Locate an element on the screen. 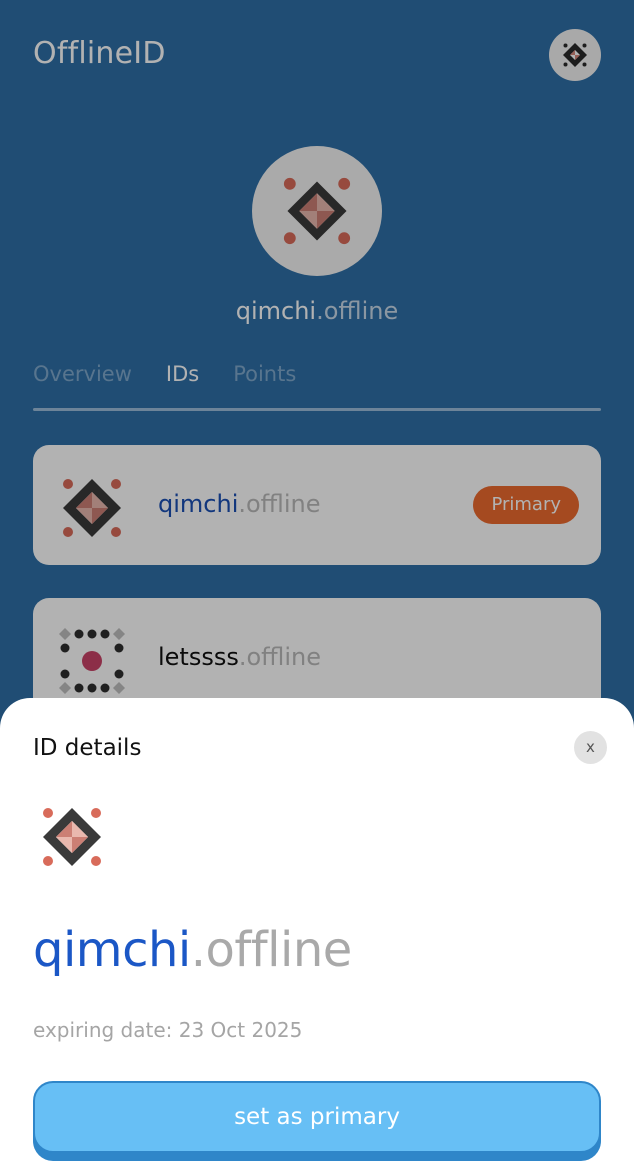 This screenshot has height=1163, width=634. detail-name-suffix: .offline is located at coordinates (271, 950).